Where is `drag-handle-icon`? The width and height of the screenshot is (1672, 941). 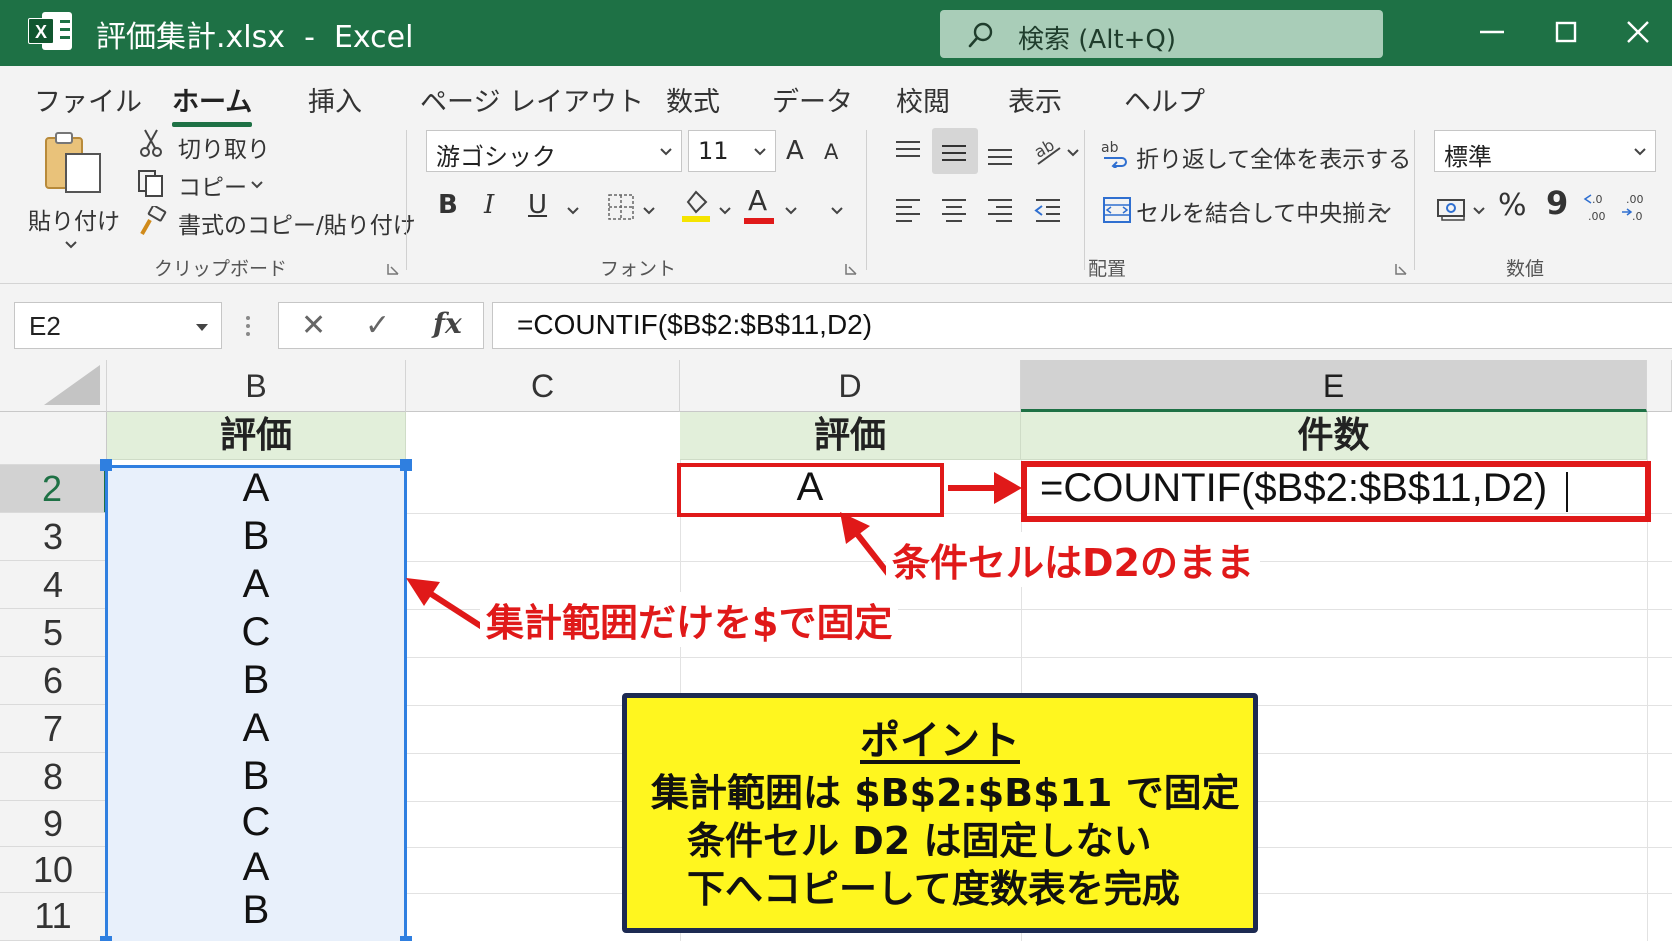 drag-handle-icon is located at coordinates (248, 326).